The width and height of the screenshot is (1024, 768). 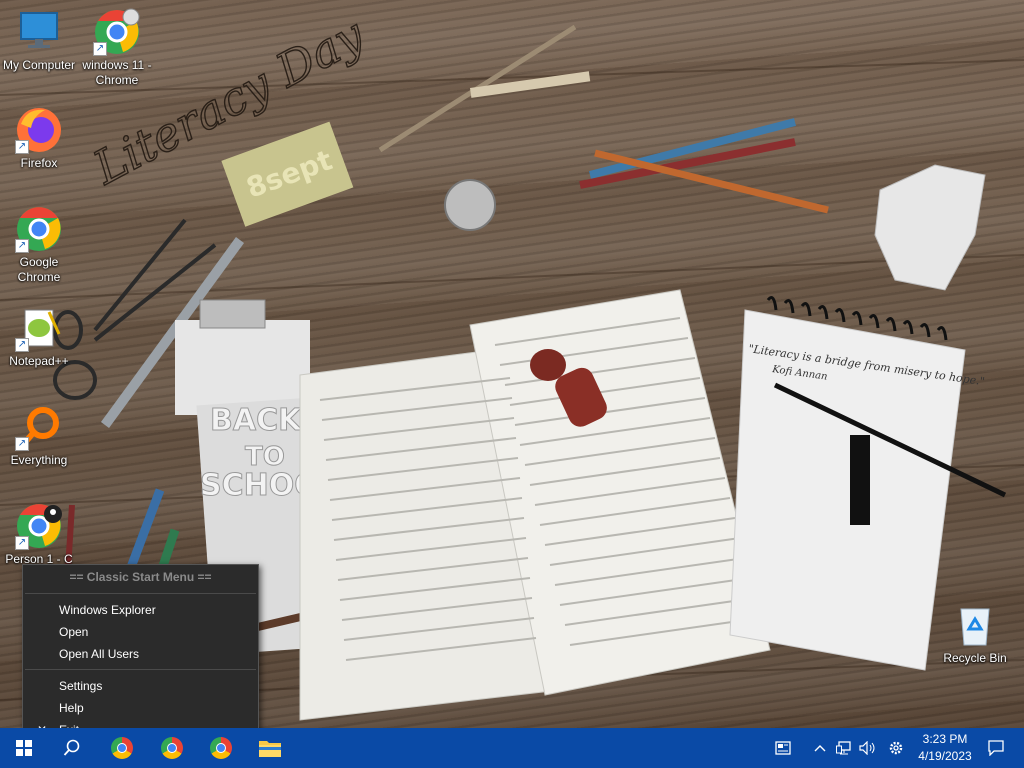 I want to click on desktop-icon-notepadpp: ↗ Notepad++, so click(x=39, y=336).